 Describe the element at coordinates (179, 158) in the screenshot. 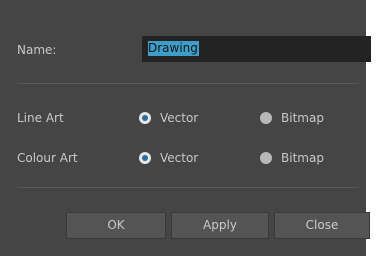

I see `colour-art-vector-label: Vector` at that location.